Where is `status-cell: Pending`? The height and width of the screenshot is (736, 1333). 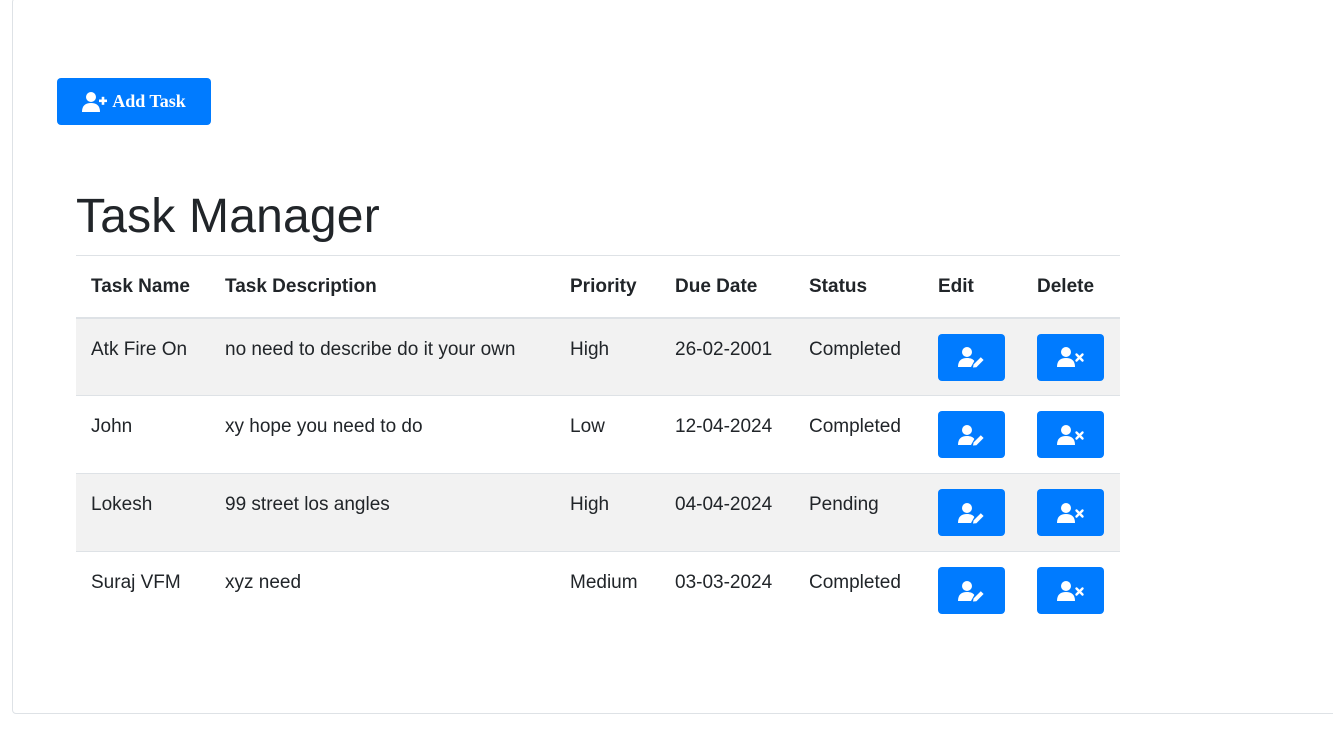
status-cell: Pending is located at coordinates (844, 504).